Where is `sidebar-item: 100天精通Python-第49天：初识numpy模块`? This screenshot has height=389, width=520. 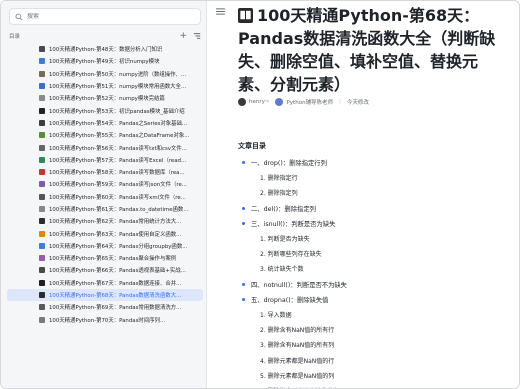
sidebar-item: 100天精通Python-第49天：初识numpy模块 is located at coordinates (105, 61).